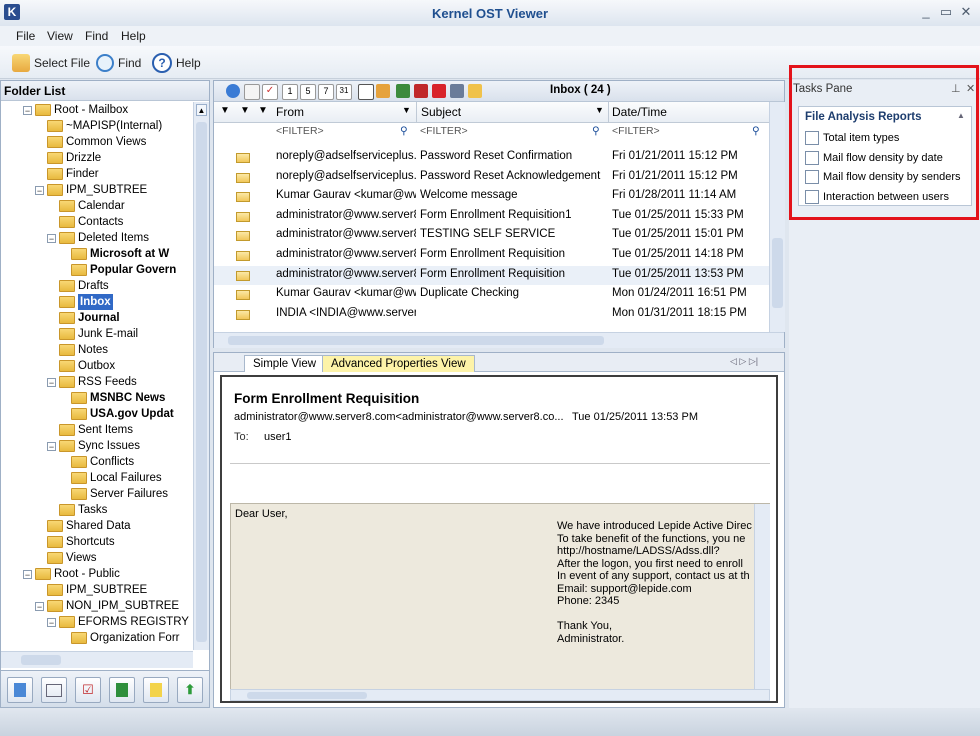  I want to click on folder-item: Shared Data, so click(98, 526).